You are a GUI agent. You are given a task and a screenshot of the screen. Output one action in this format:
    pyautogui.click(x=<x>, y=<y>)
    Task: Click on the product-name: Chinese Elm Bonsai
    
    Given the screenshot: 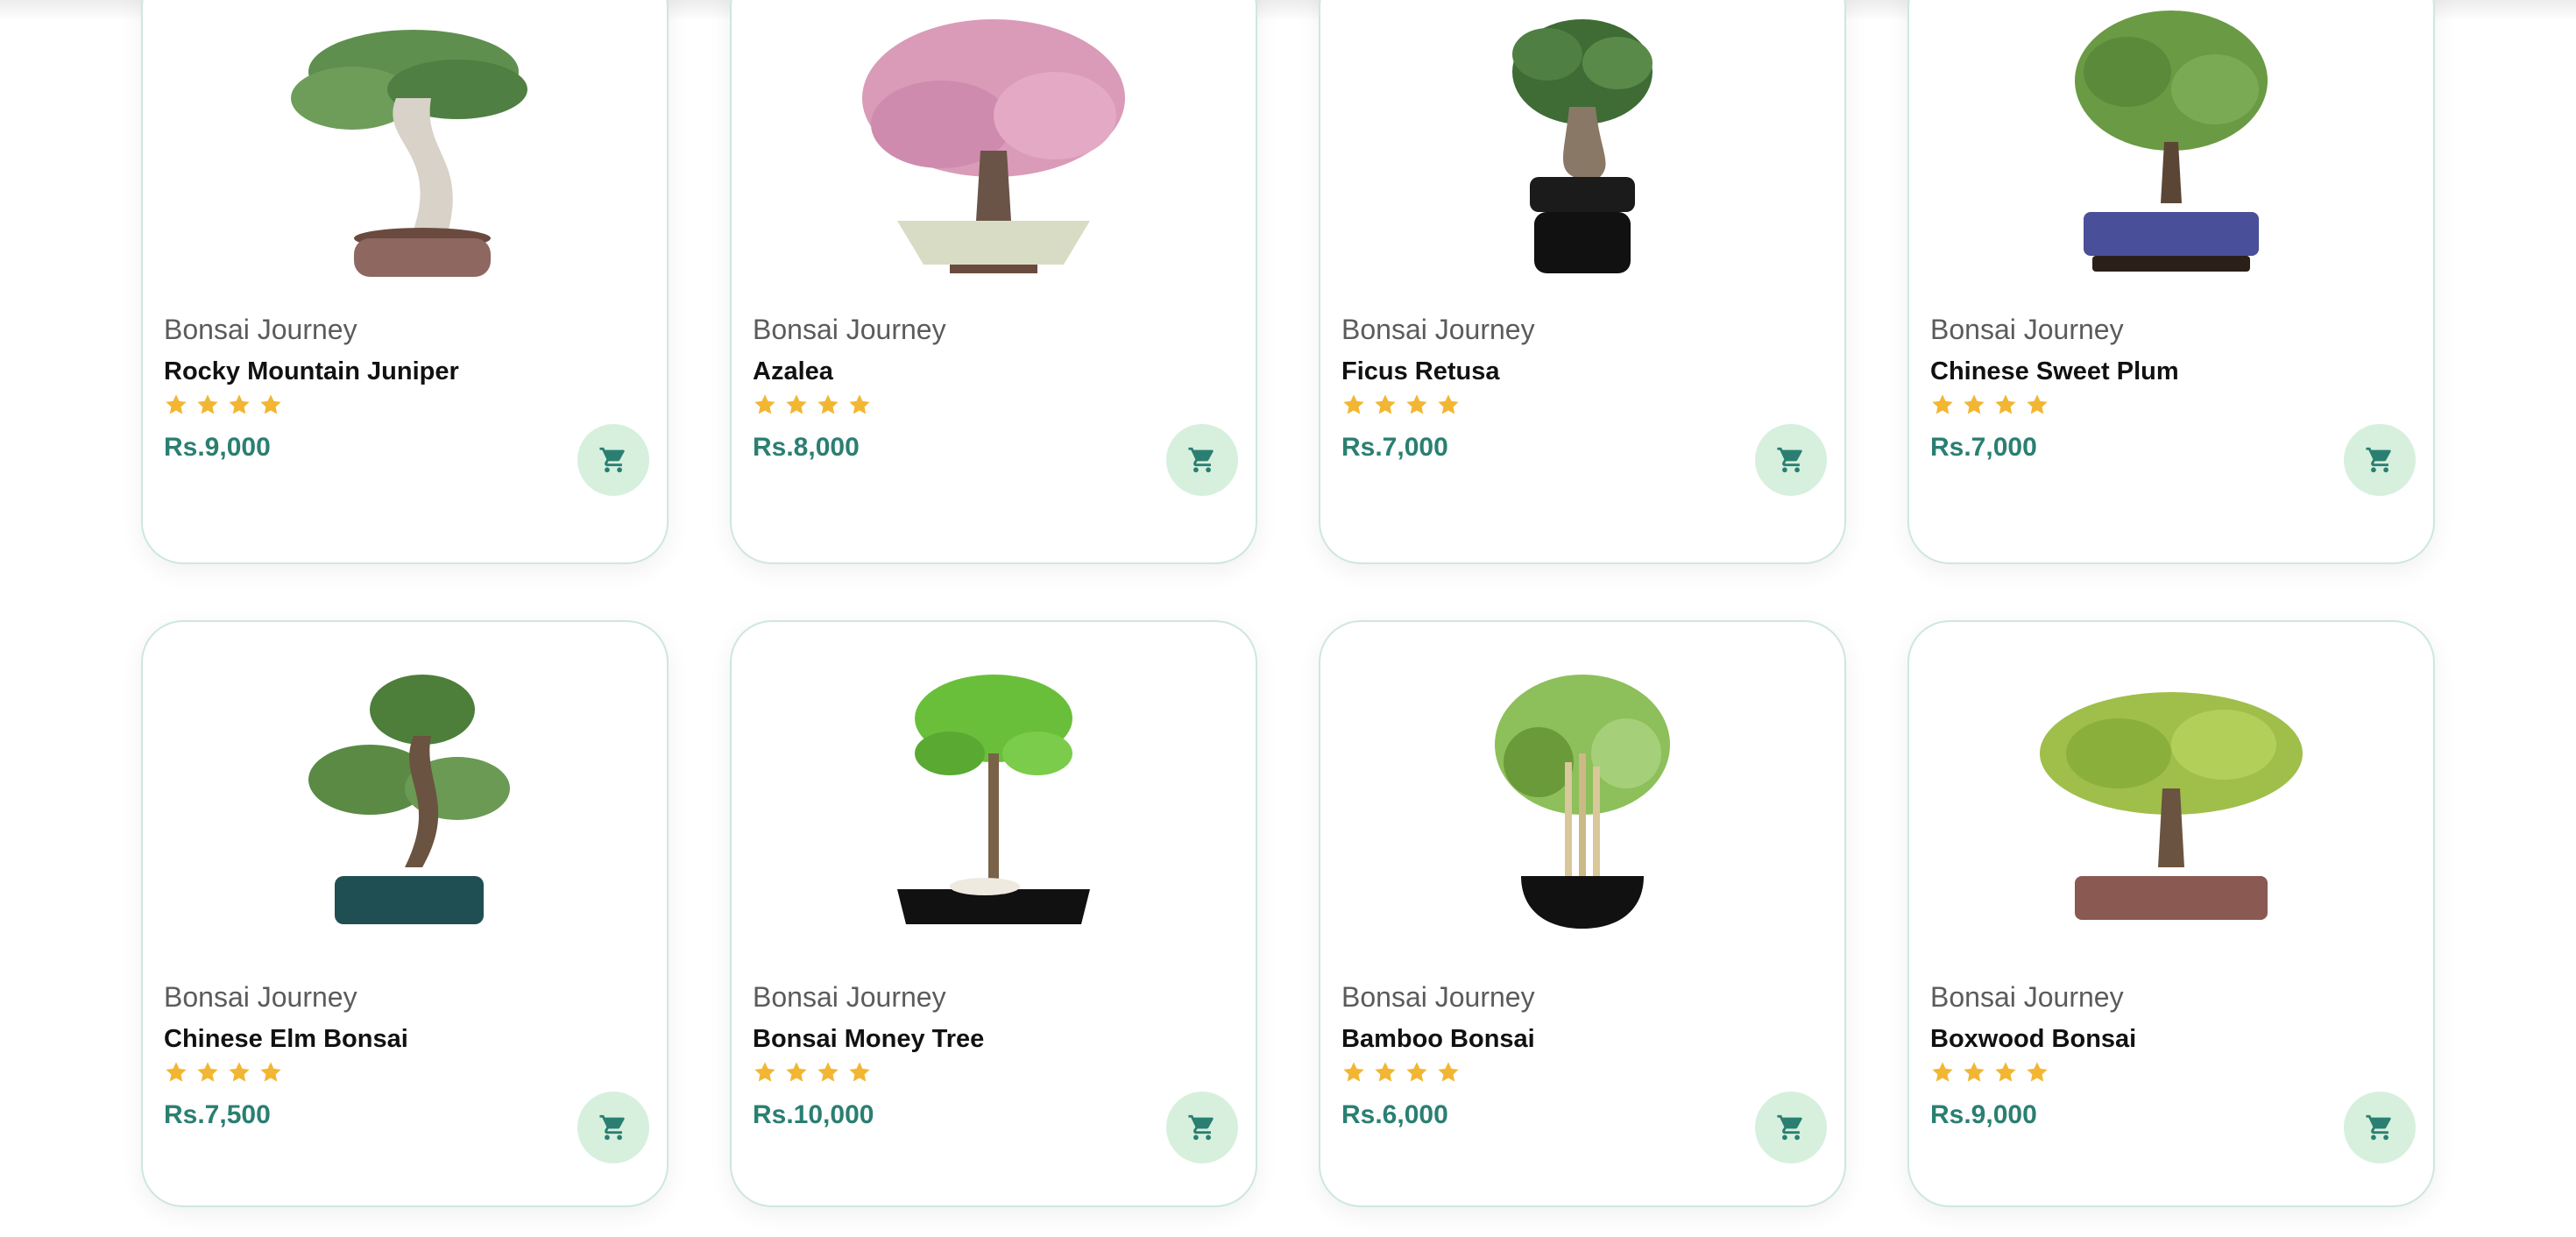 What is the action you would take?
    pyautogui.click(x=286, y=1039)
    